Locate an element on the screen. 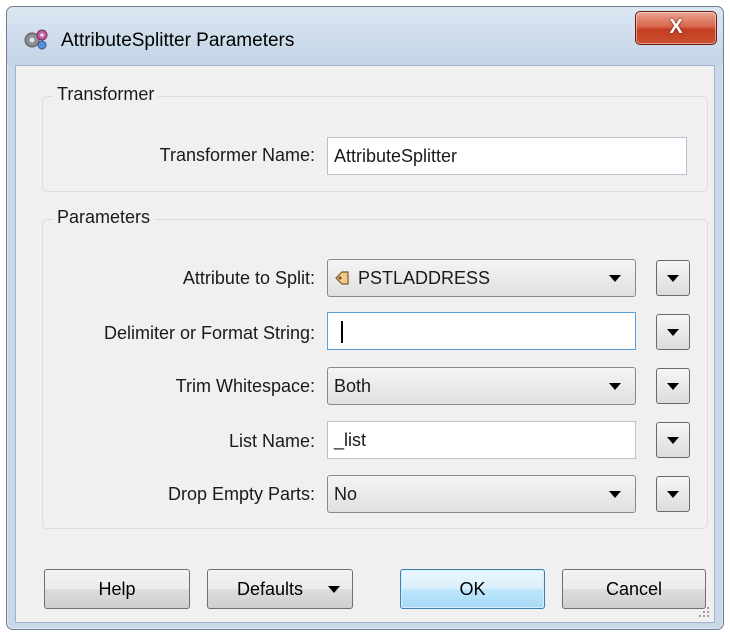 This screenshot has height=633, width=730. attribute-tag-icon is located at coordinates (342, 278).